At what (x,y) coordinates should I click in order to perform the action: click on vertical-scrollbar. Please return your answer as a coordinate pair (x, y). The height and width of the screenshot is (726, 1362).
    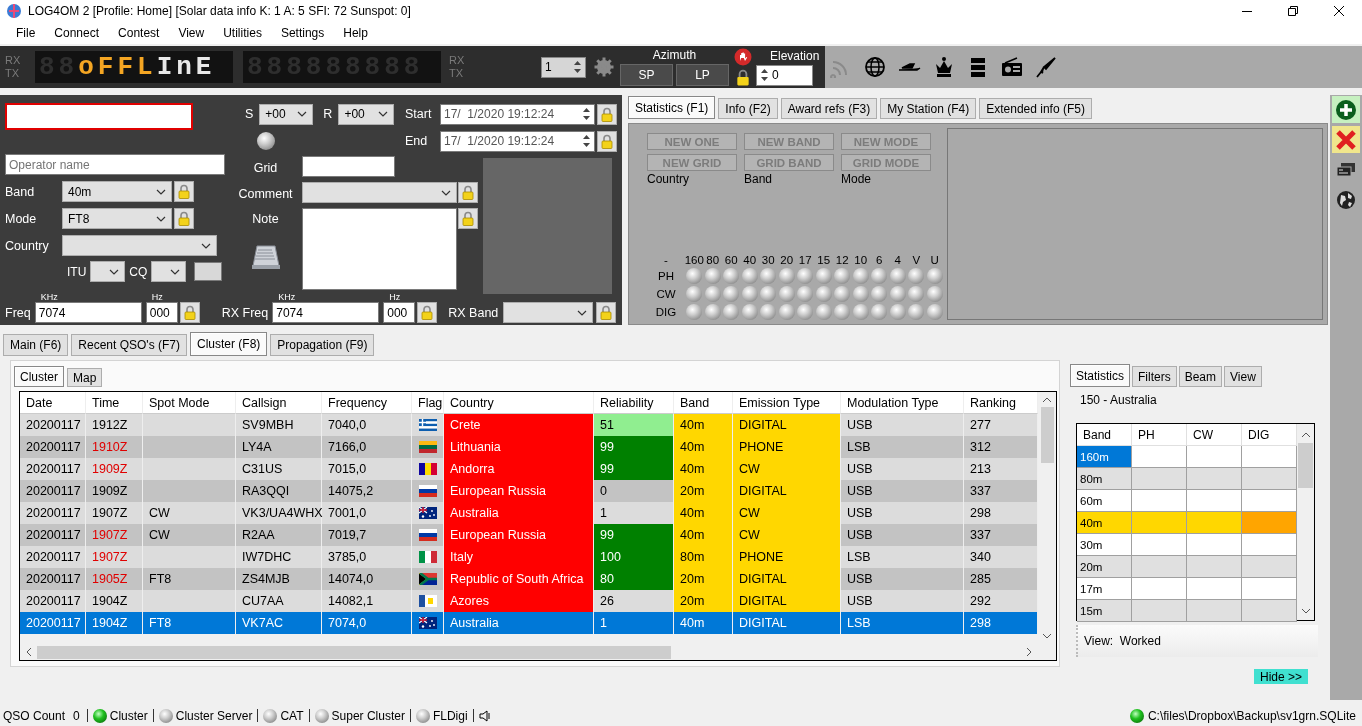
    Looking at the image, I should click on (1305, 522).